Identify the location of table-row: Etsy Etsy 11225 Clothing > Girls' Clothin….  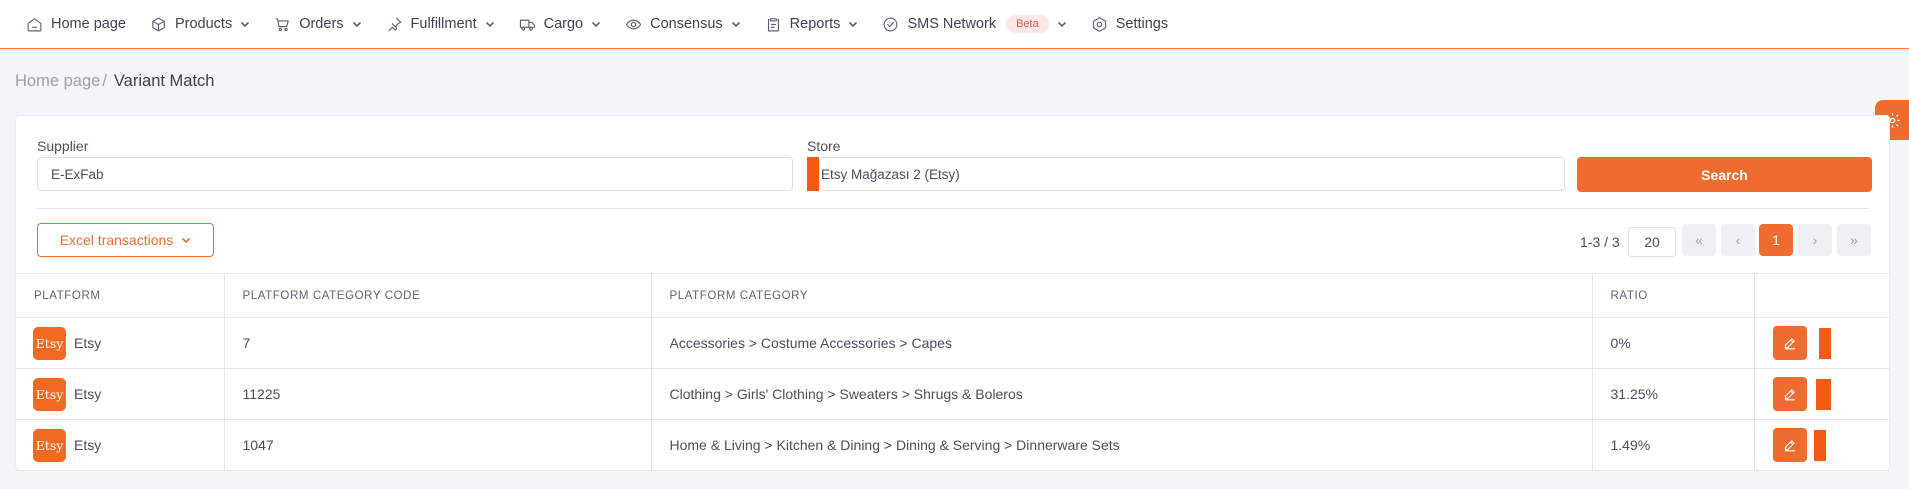
(952, 394).